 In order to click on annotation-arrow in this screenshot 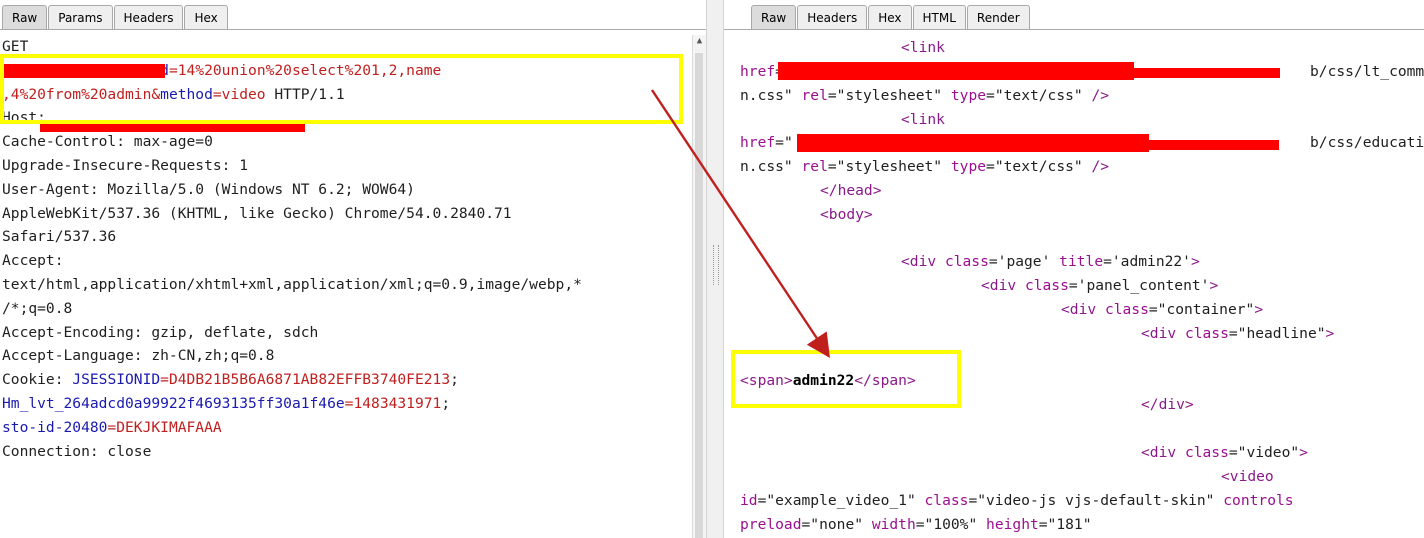, I will do `click(740, 223)`.